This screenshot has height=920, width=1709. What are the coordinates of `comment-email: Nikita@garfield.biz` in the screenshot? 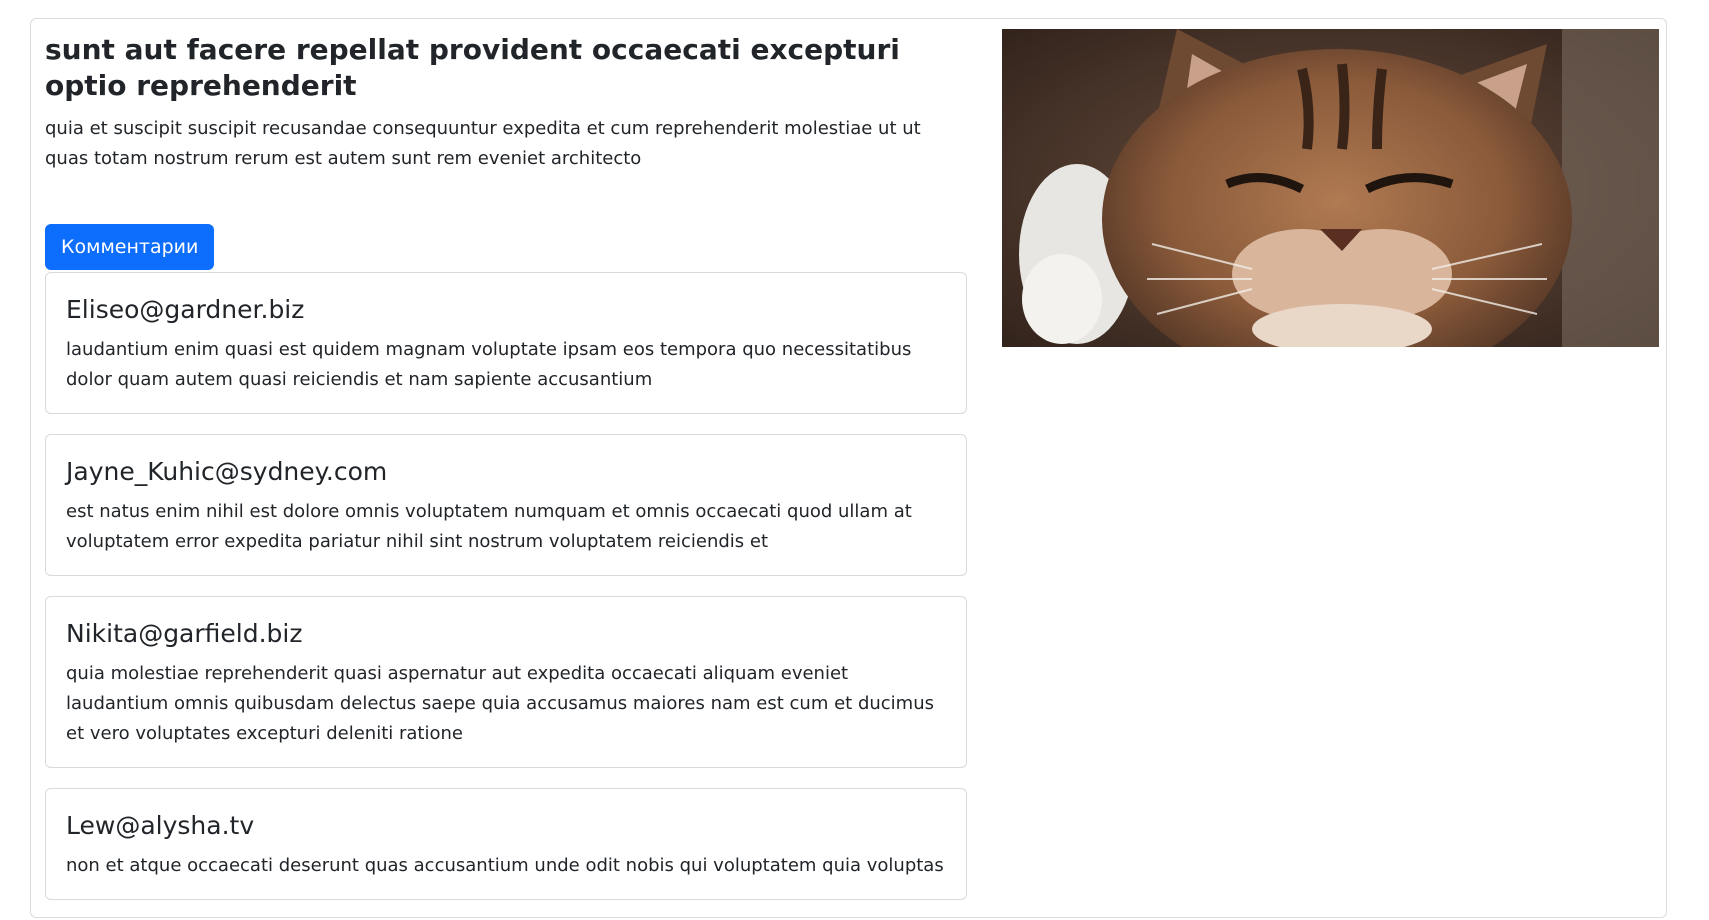 It's located at (184, 633).